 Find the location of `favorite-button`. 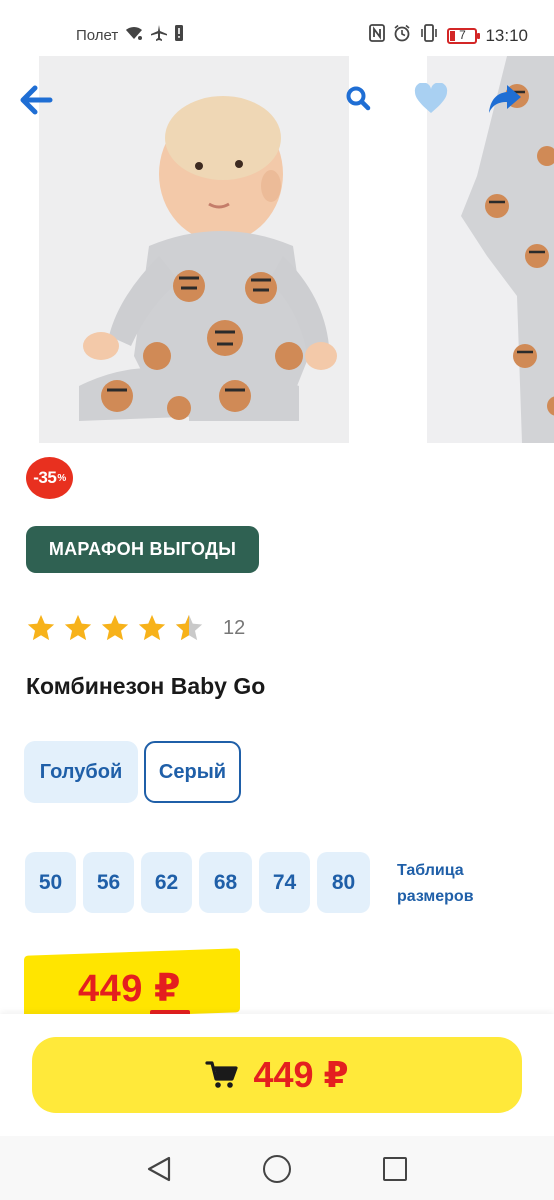

favorite-button is located at coordinates (431, 99).